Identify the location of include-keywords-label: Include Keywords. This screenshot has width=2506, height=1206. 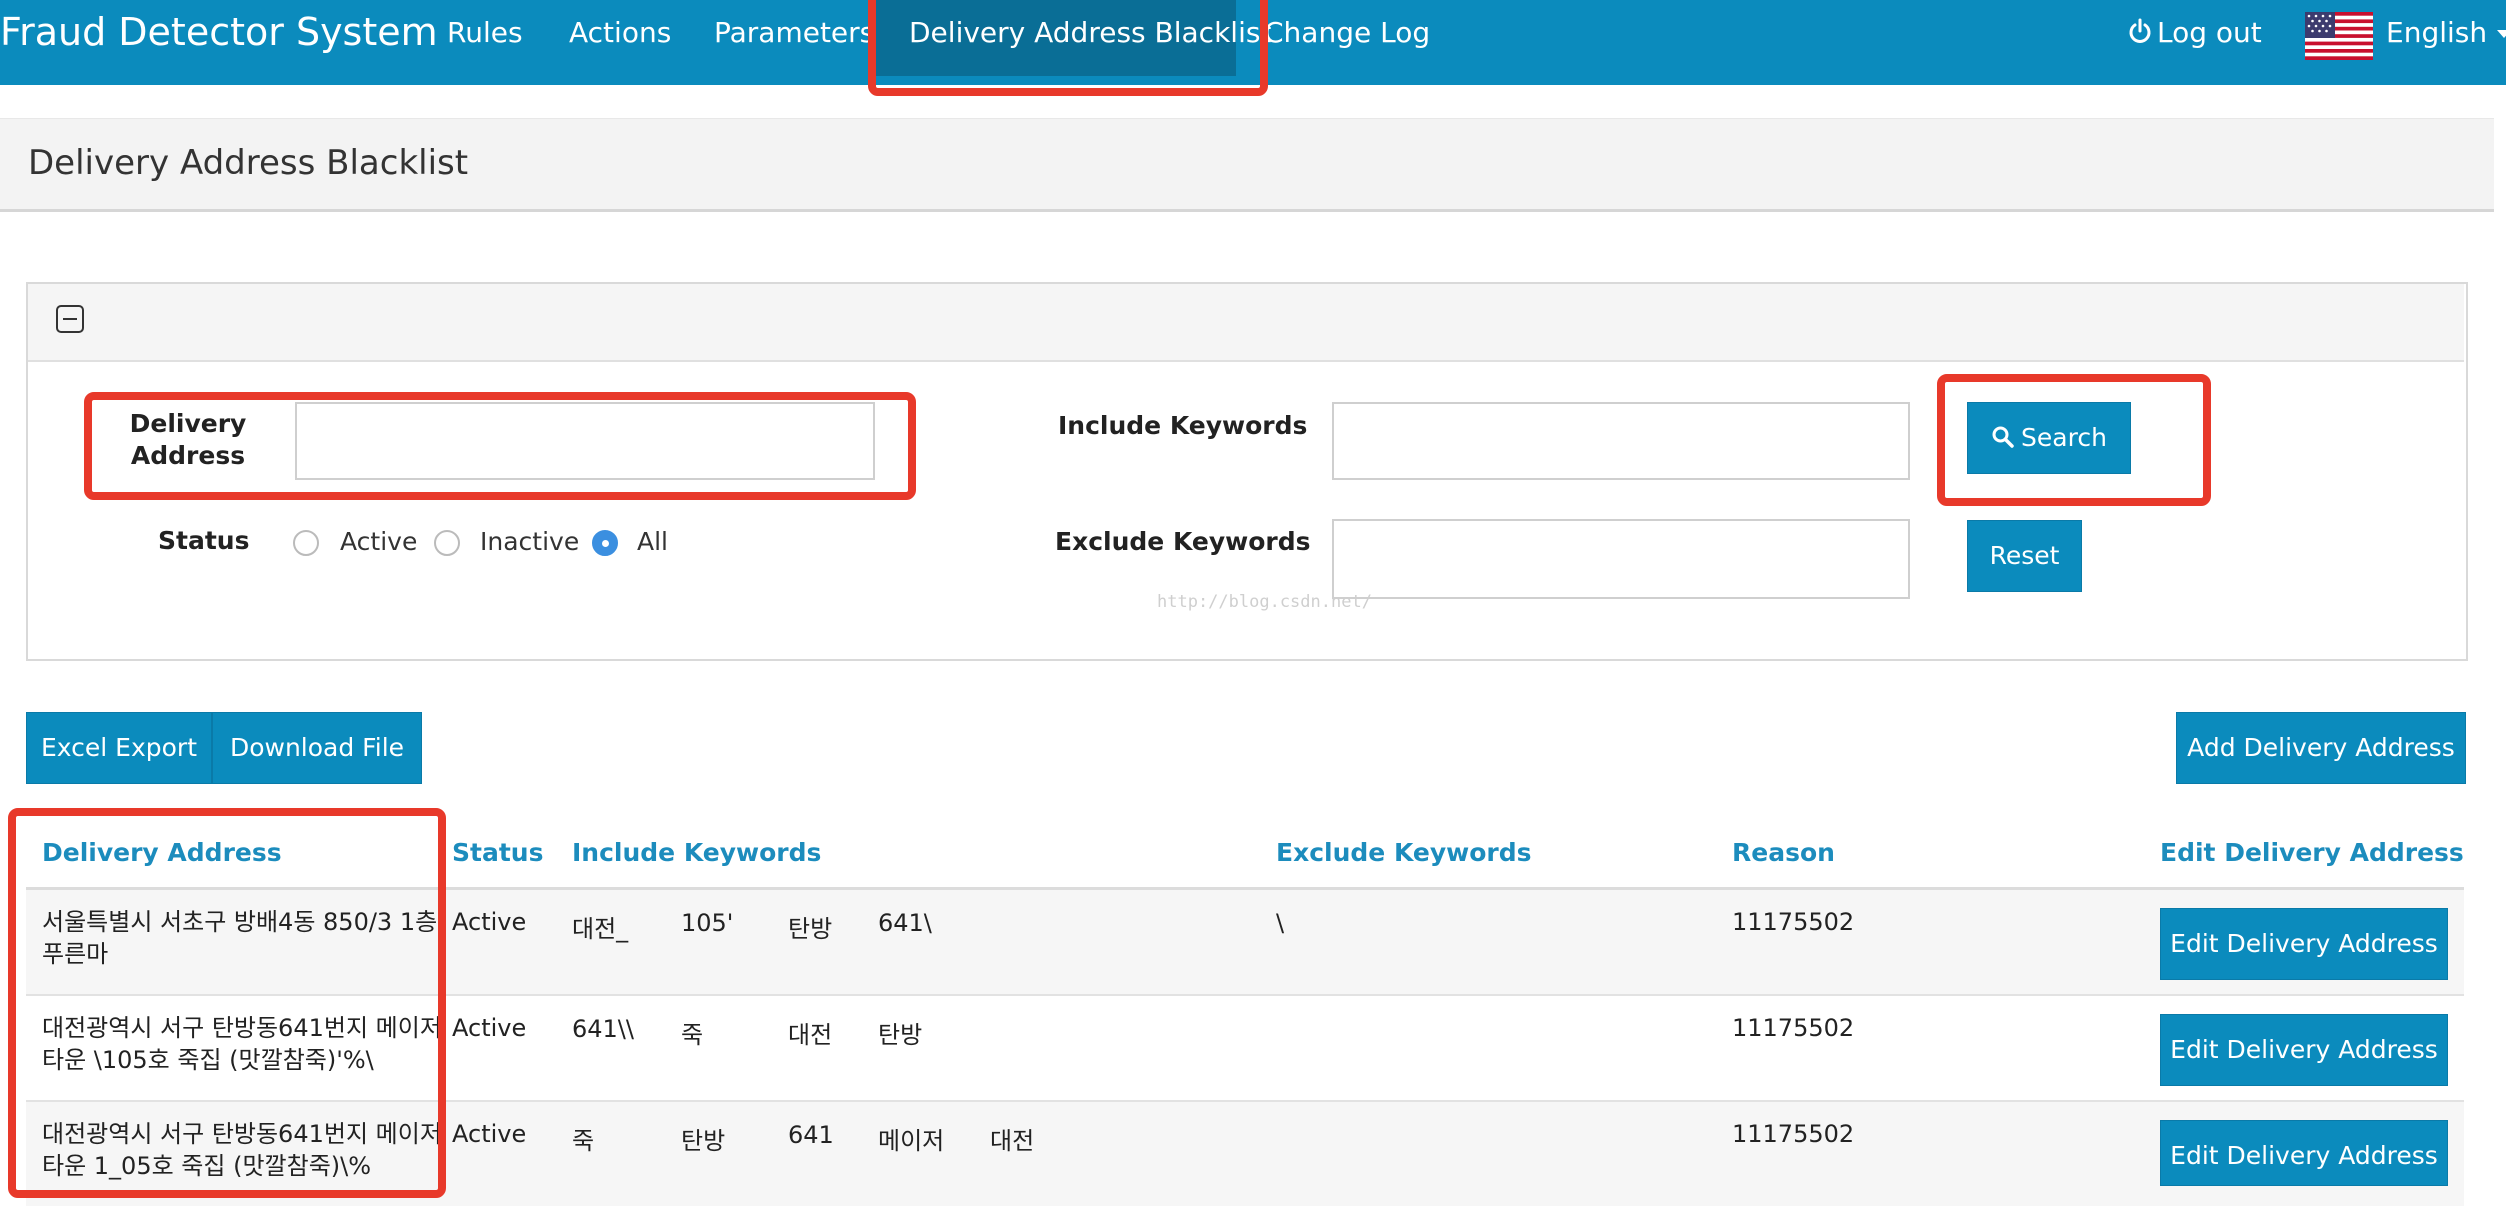
(1183, 425).